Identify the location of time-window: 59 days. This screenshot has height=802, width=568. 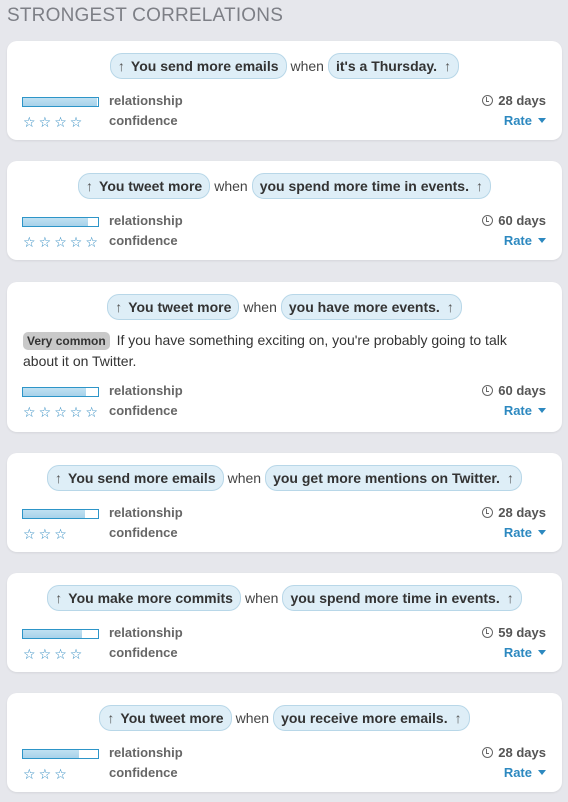
(514, 632).